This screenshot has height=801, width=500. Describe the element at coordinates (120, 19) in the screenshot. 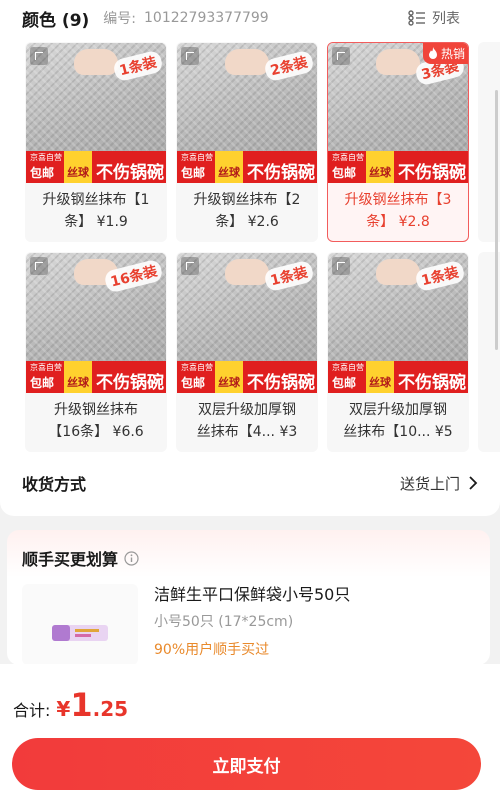

I see `sku-label: 编号:` at that location.